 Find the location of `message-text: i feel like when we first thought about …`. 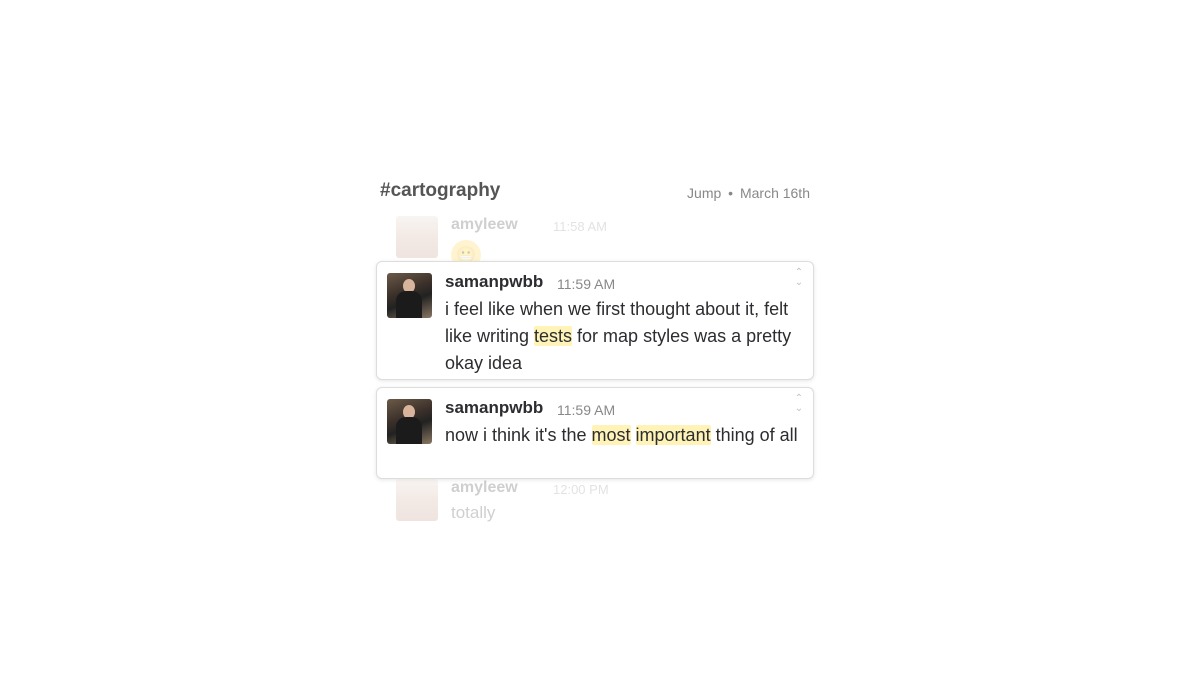

message-text: i feel like when we first thought about … is located at coordinates (626, 336).